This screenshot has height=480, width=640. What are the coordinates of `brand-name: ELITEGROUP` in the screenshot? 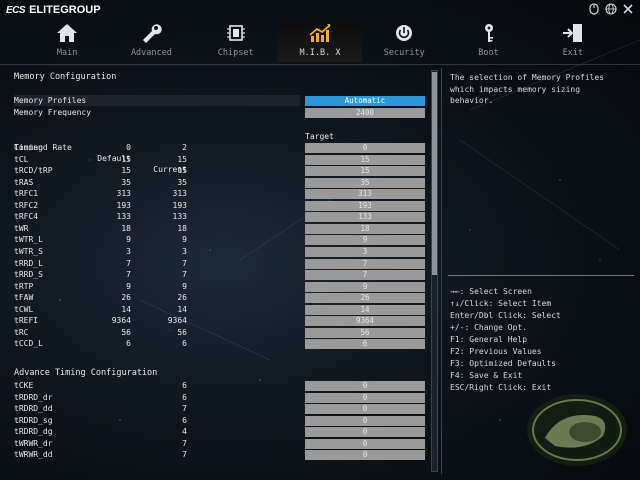 It's located at (65, 10).